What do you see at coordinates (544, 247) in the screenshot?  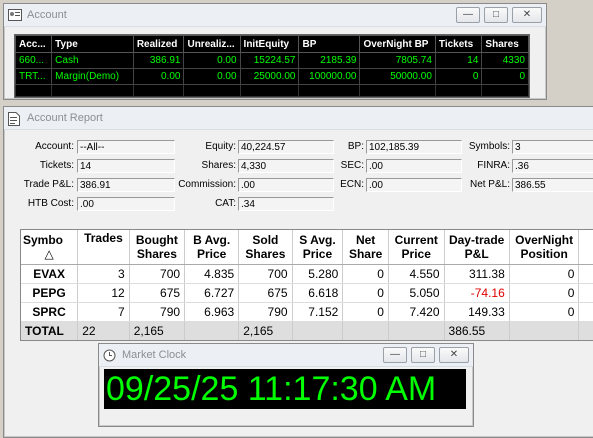 I see `col-overnight-position: OverNight Position` at bounding box center [544, 247].